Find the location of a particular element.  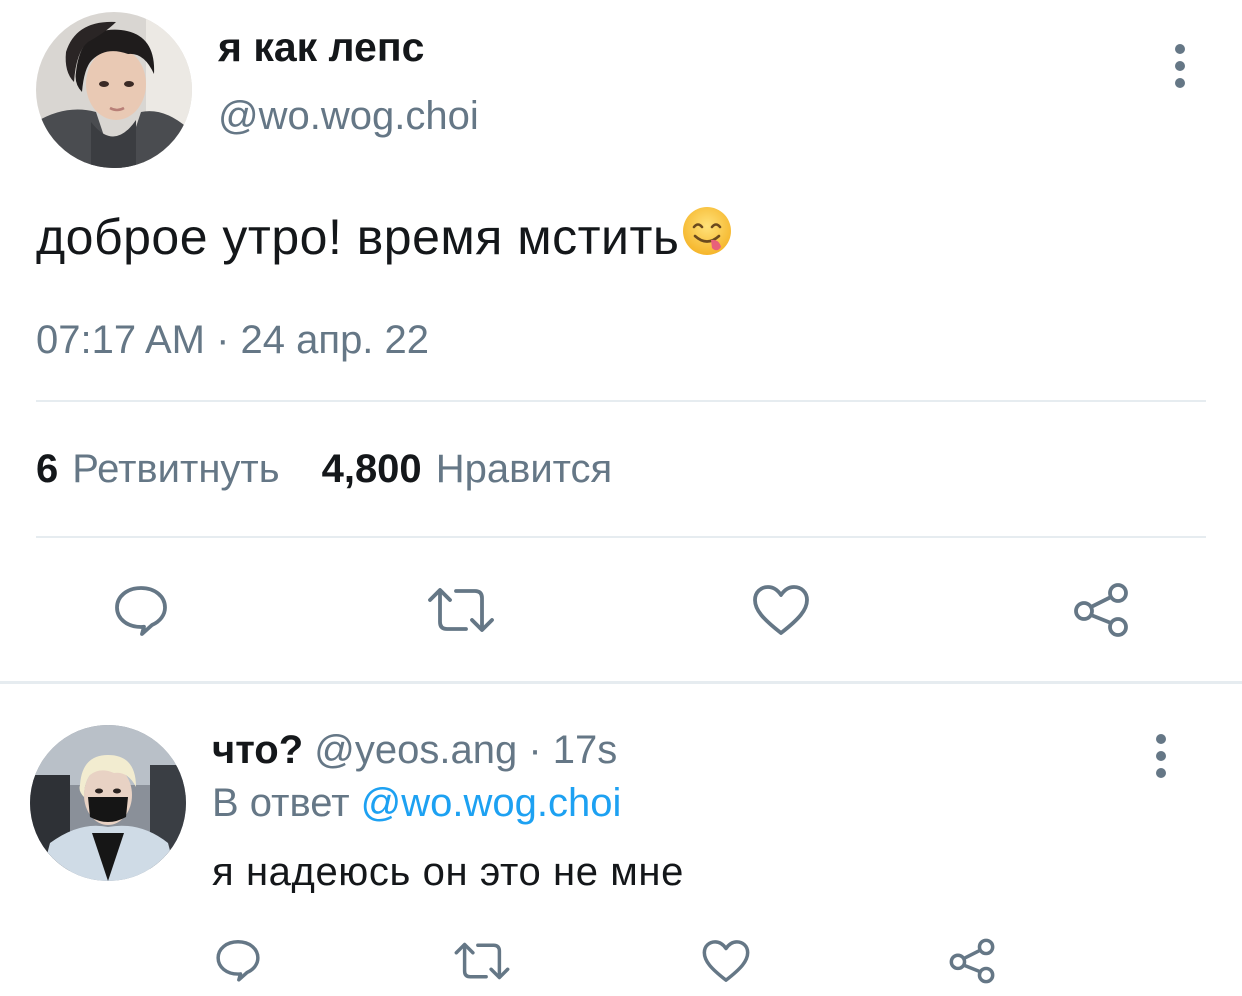

tweet-body: доброе утро! время мстить is located at coordinates (358, 237).